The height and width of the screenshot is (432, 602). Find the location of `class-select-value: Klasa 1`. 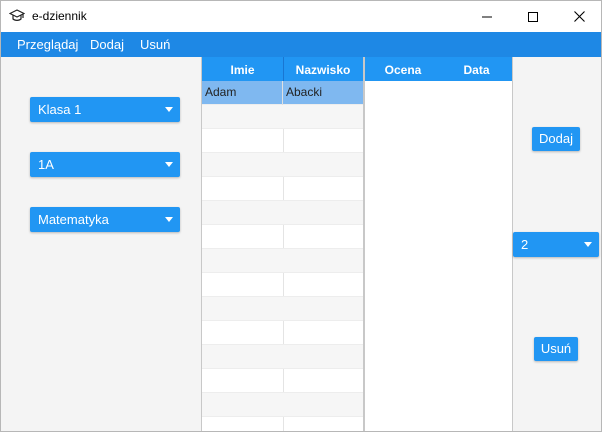

class-select-value: Klasa 1 is located at coordinates (60, 109).